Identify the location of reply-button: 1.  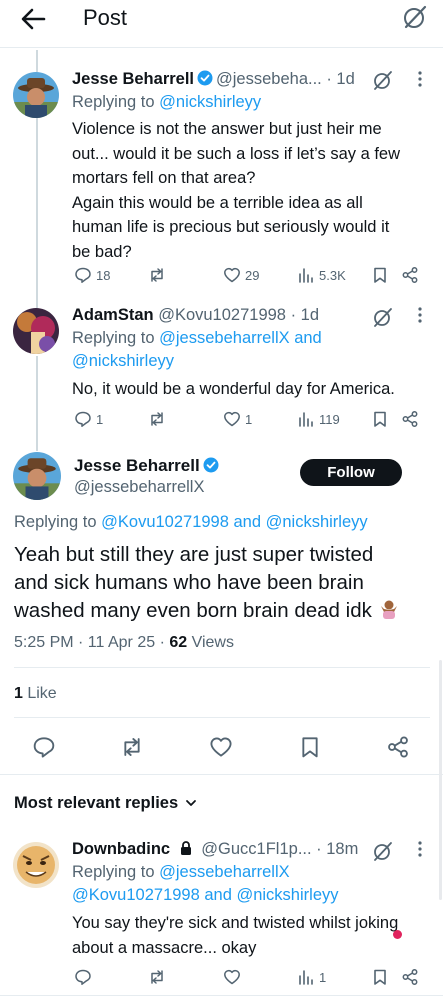
(88, 419).